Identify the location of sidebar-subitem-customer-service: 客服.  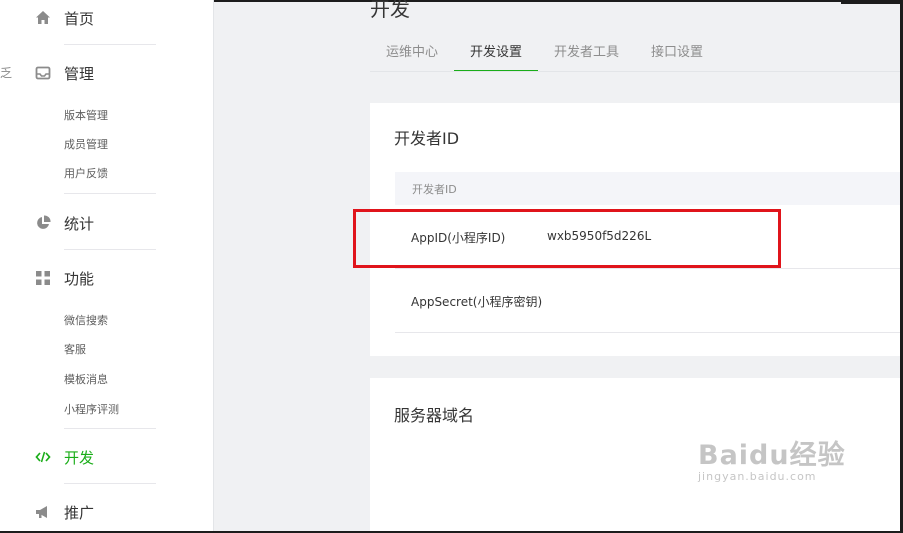
(75, 349).